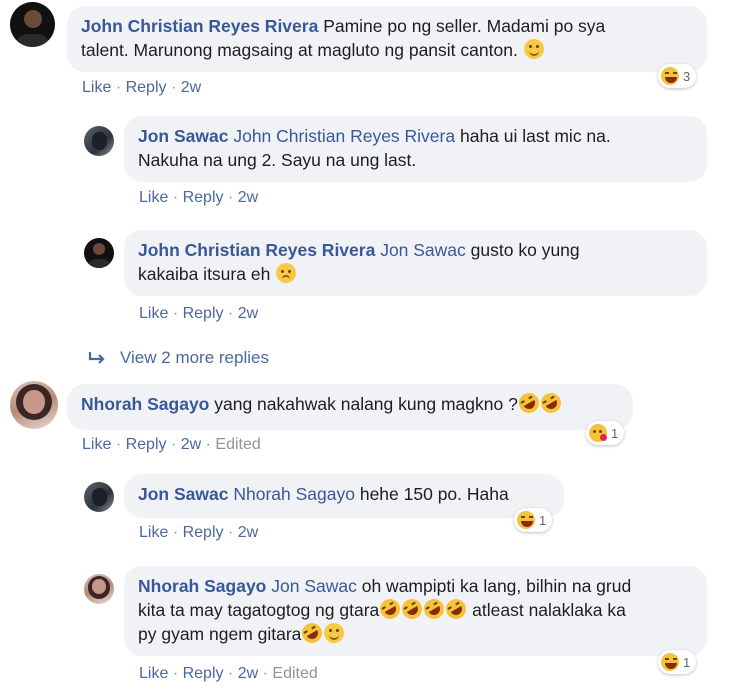 The image size is (750, 697). I want to click on comment-text: haha ui last mic na., so click(535, 136).